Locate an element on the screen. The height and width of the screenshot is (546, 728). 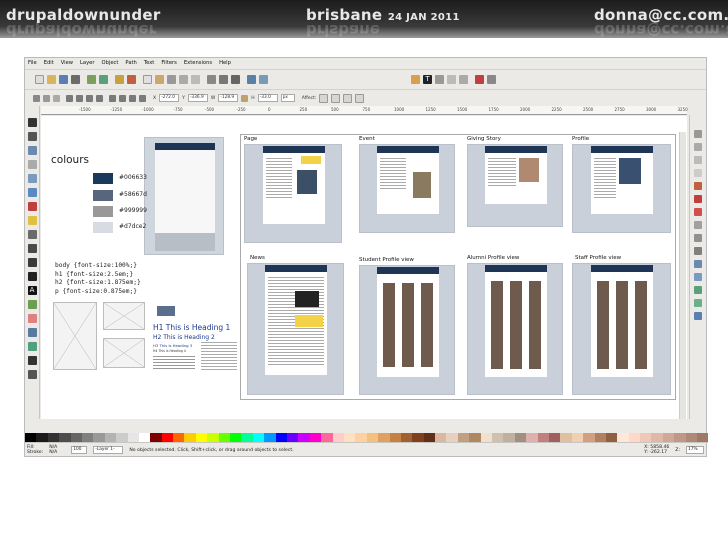
export-icon is located at coordinates (103, 79).